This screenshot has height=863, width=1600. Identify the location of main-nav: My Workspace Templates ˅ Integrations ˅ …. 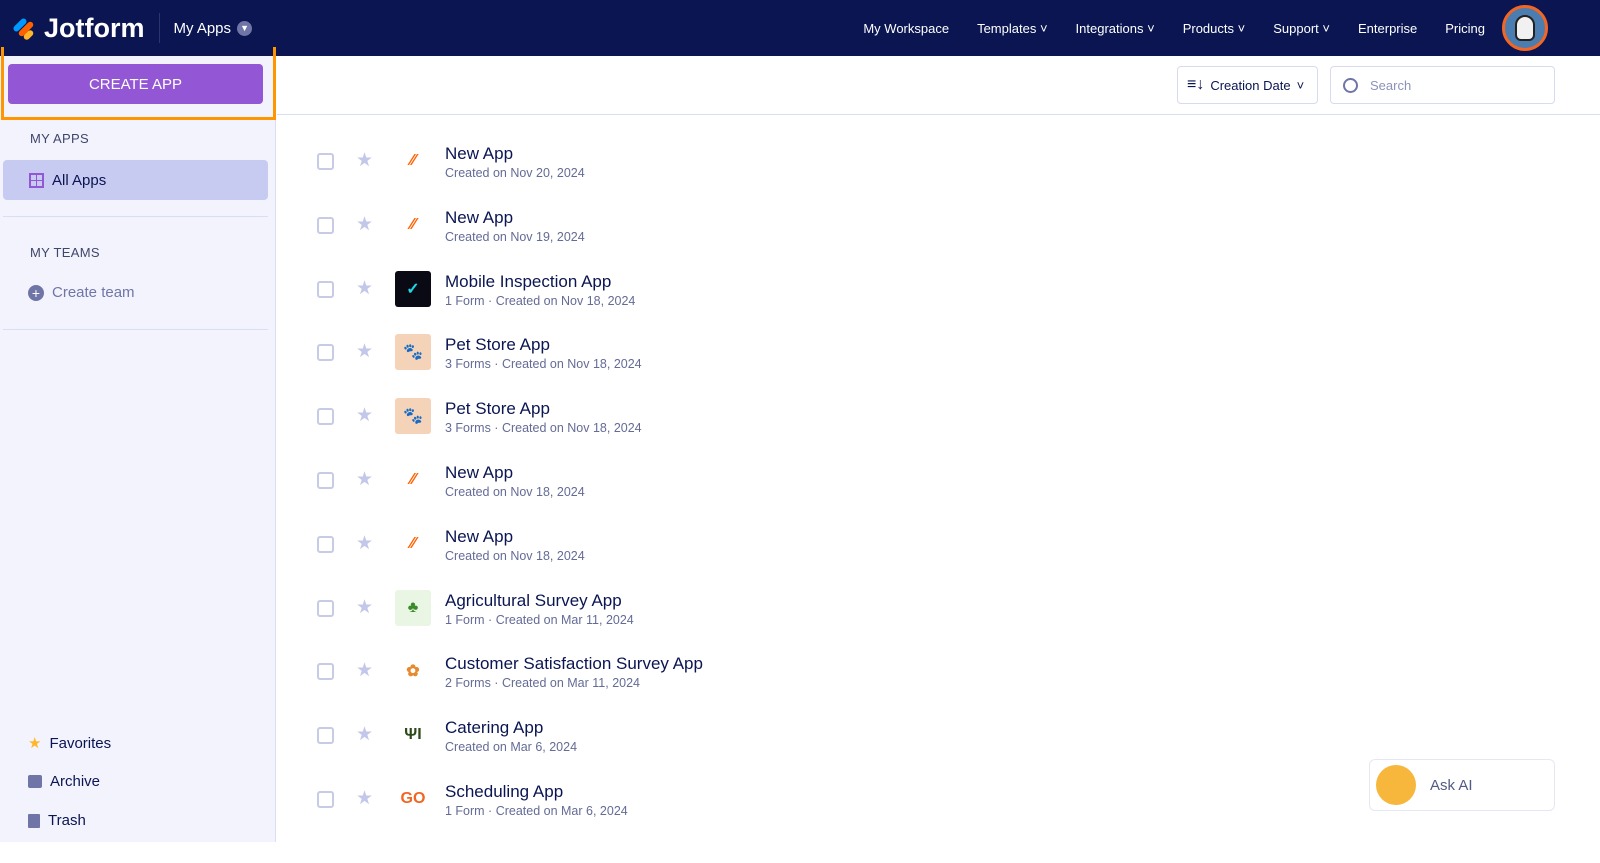
(1174, 28).